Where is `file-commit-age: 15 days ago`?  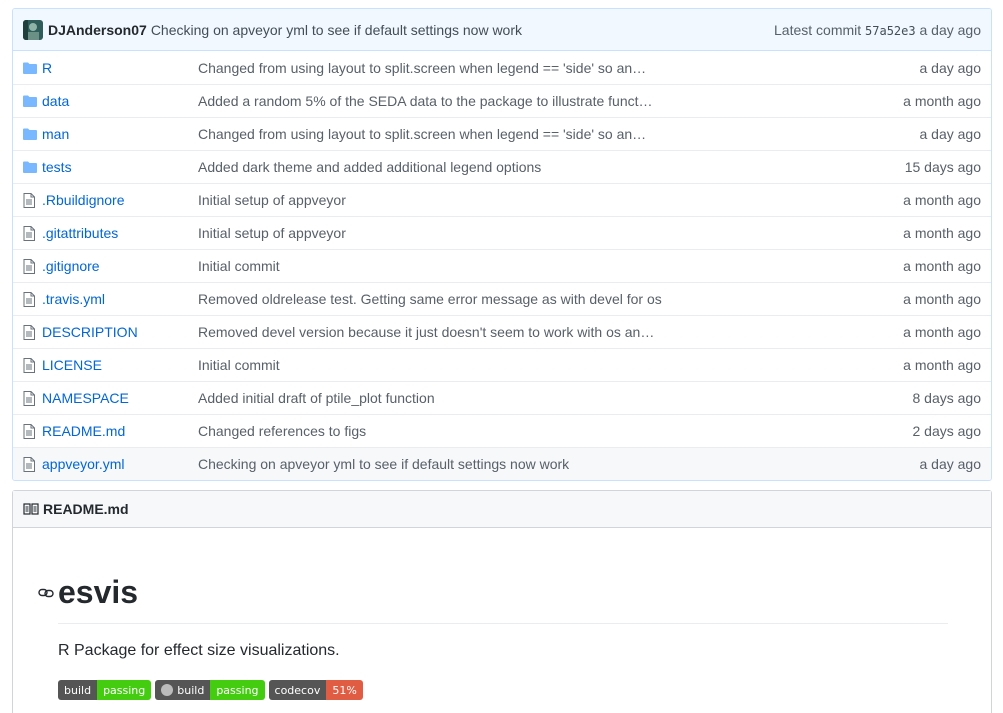 file-commit-age: 15 days ago is located at coordinates (942, 167).